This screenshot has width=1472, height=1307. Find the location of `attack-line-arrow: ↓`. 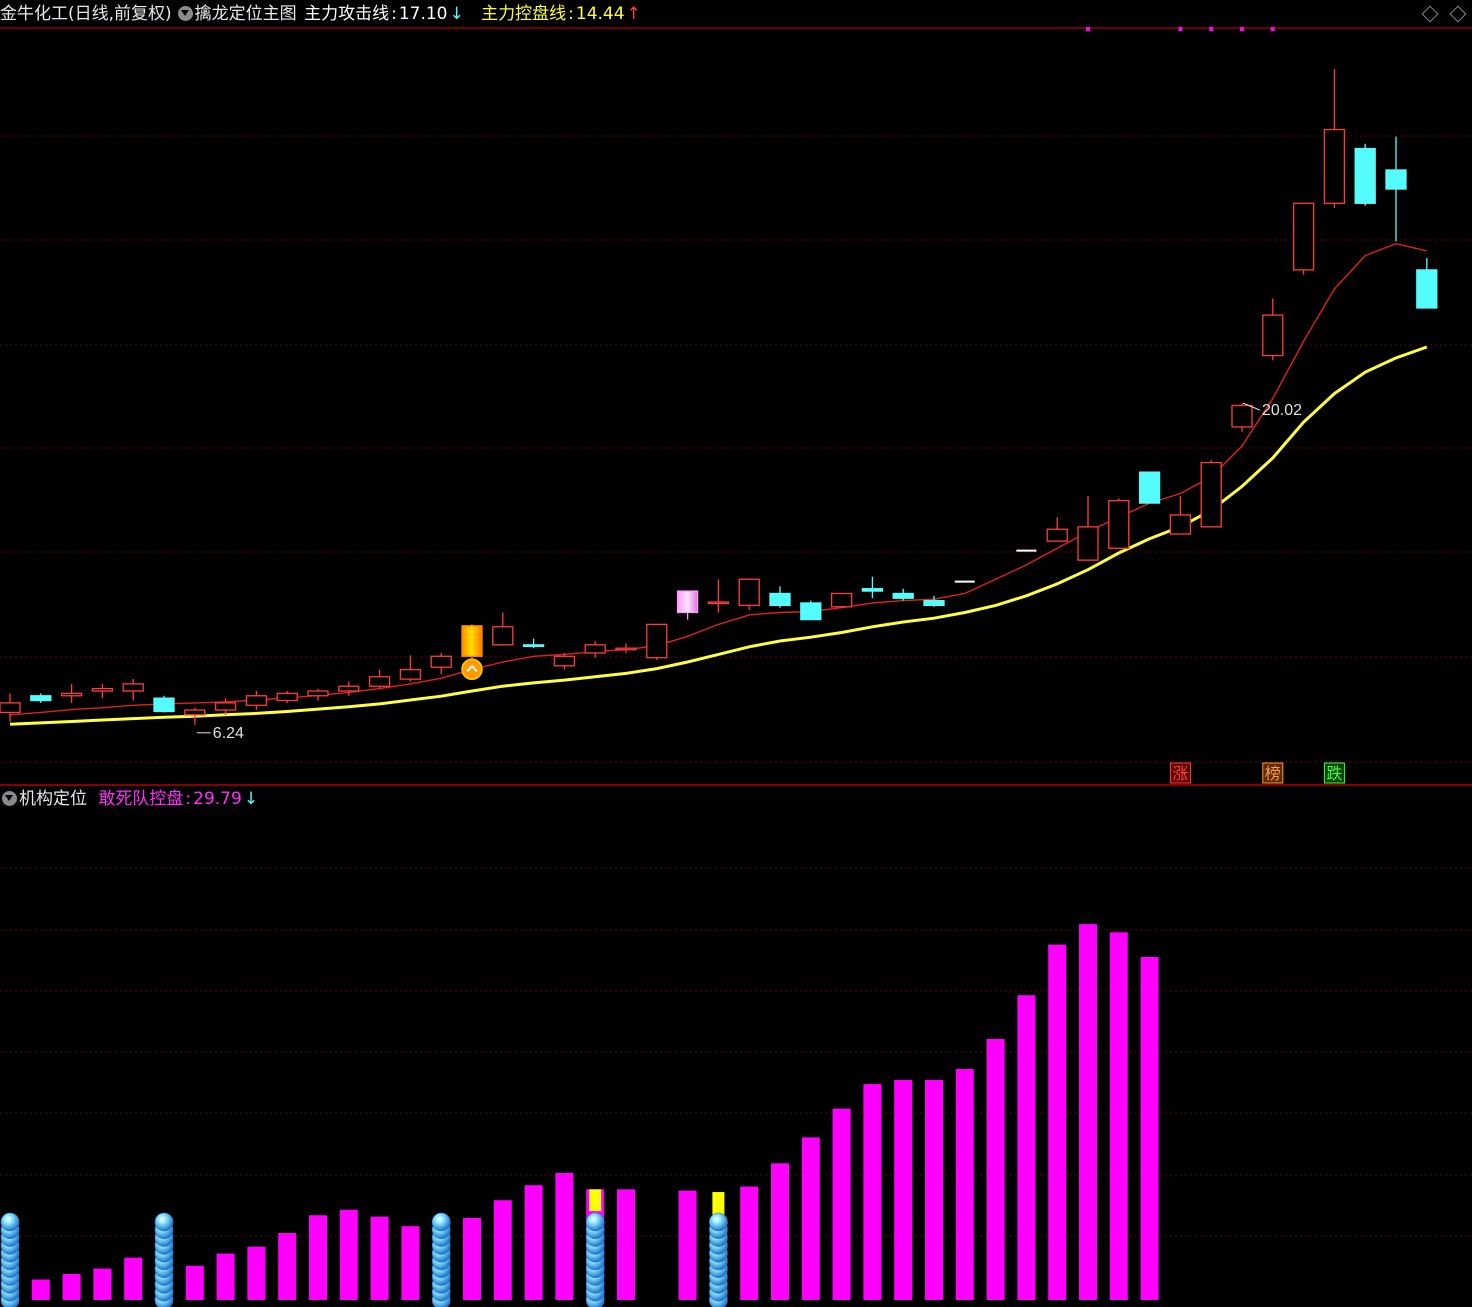

attack-line-arrow: ↓ is located at coordinates (456, 14).